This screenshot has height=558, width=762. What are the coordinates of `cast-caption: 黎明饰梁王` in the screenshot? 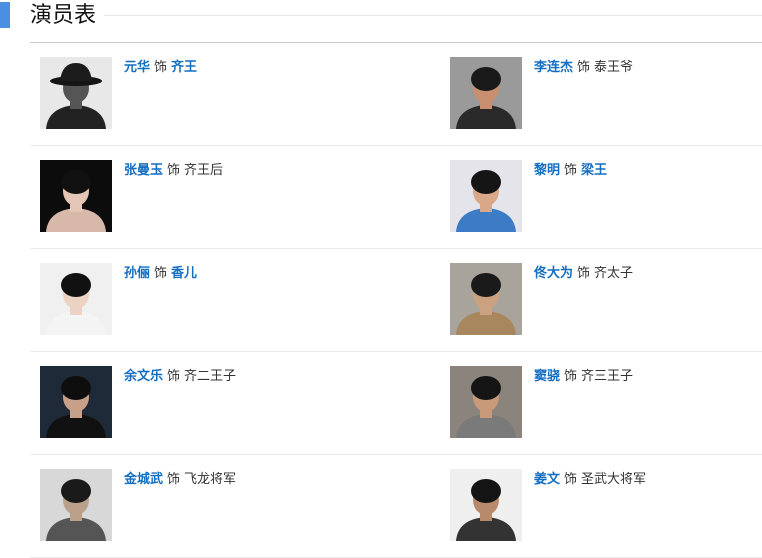 It's located at (570, 171).